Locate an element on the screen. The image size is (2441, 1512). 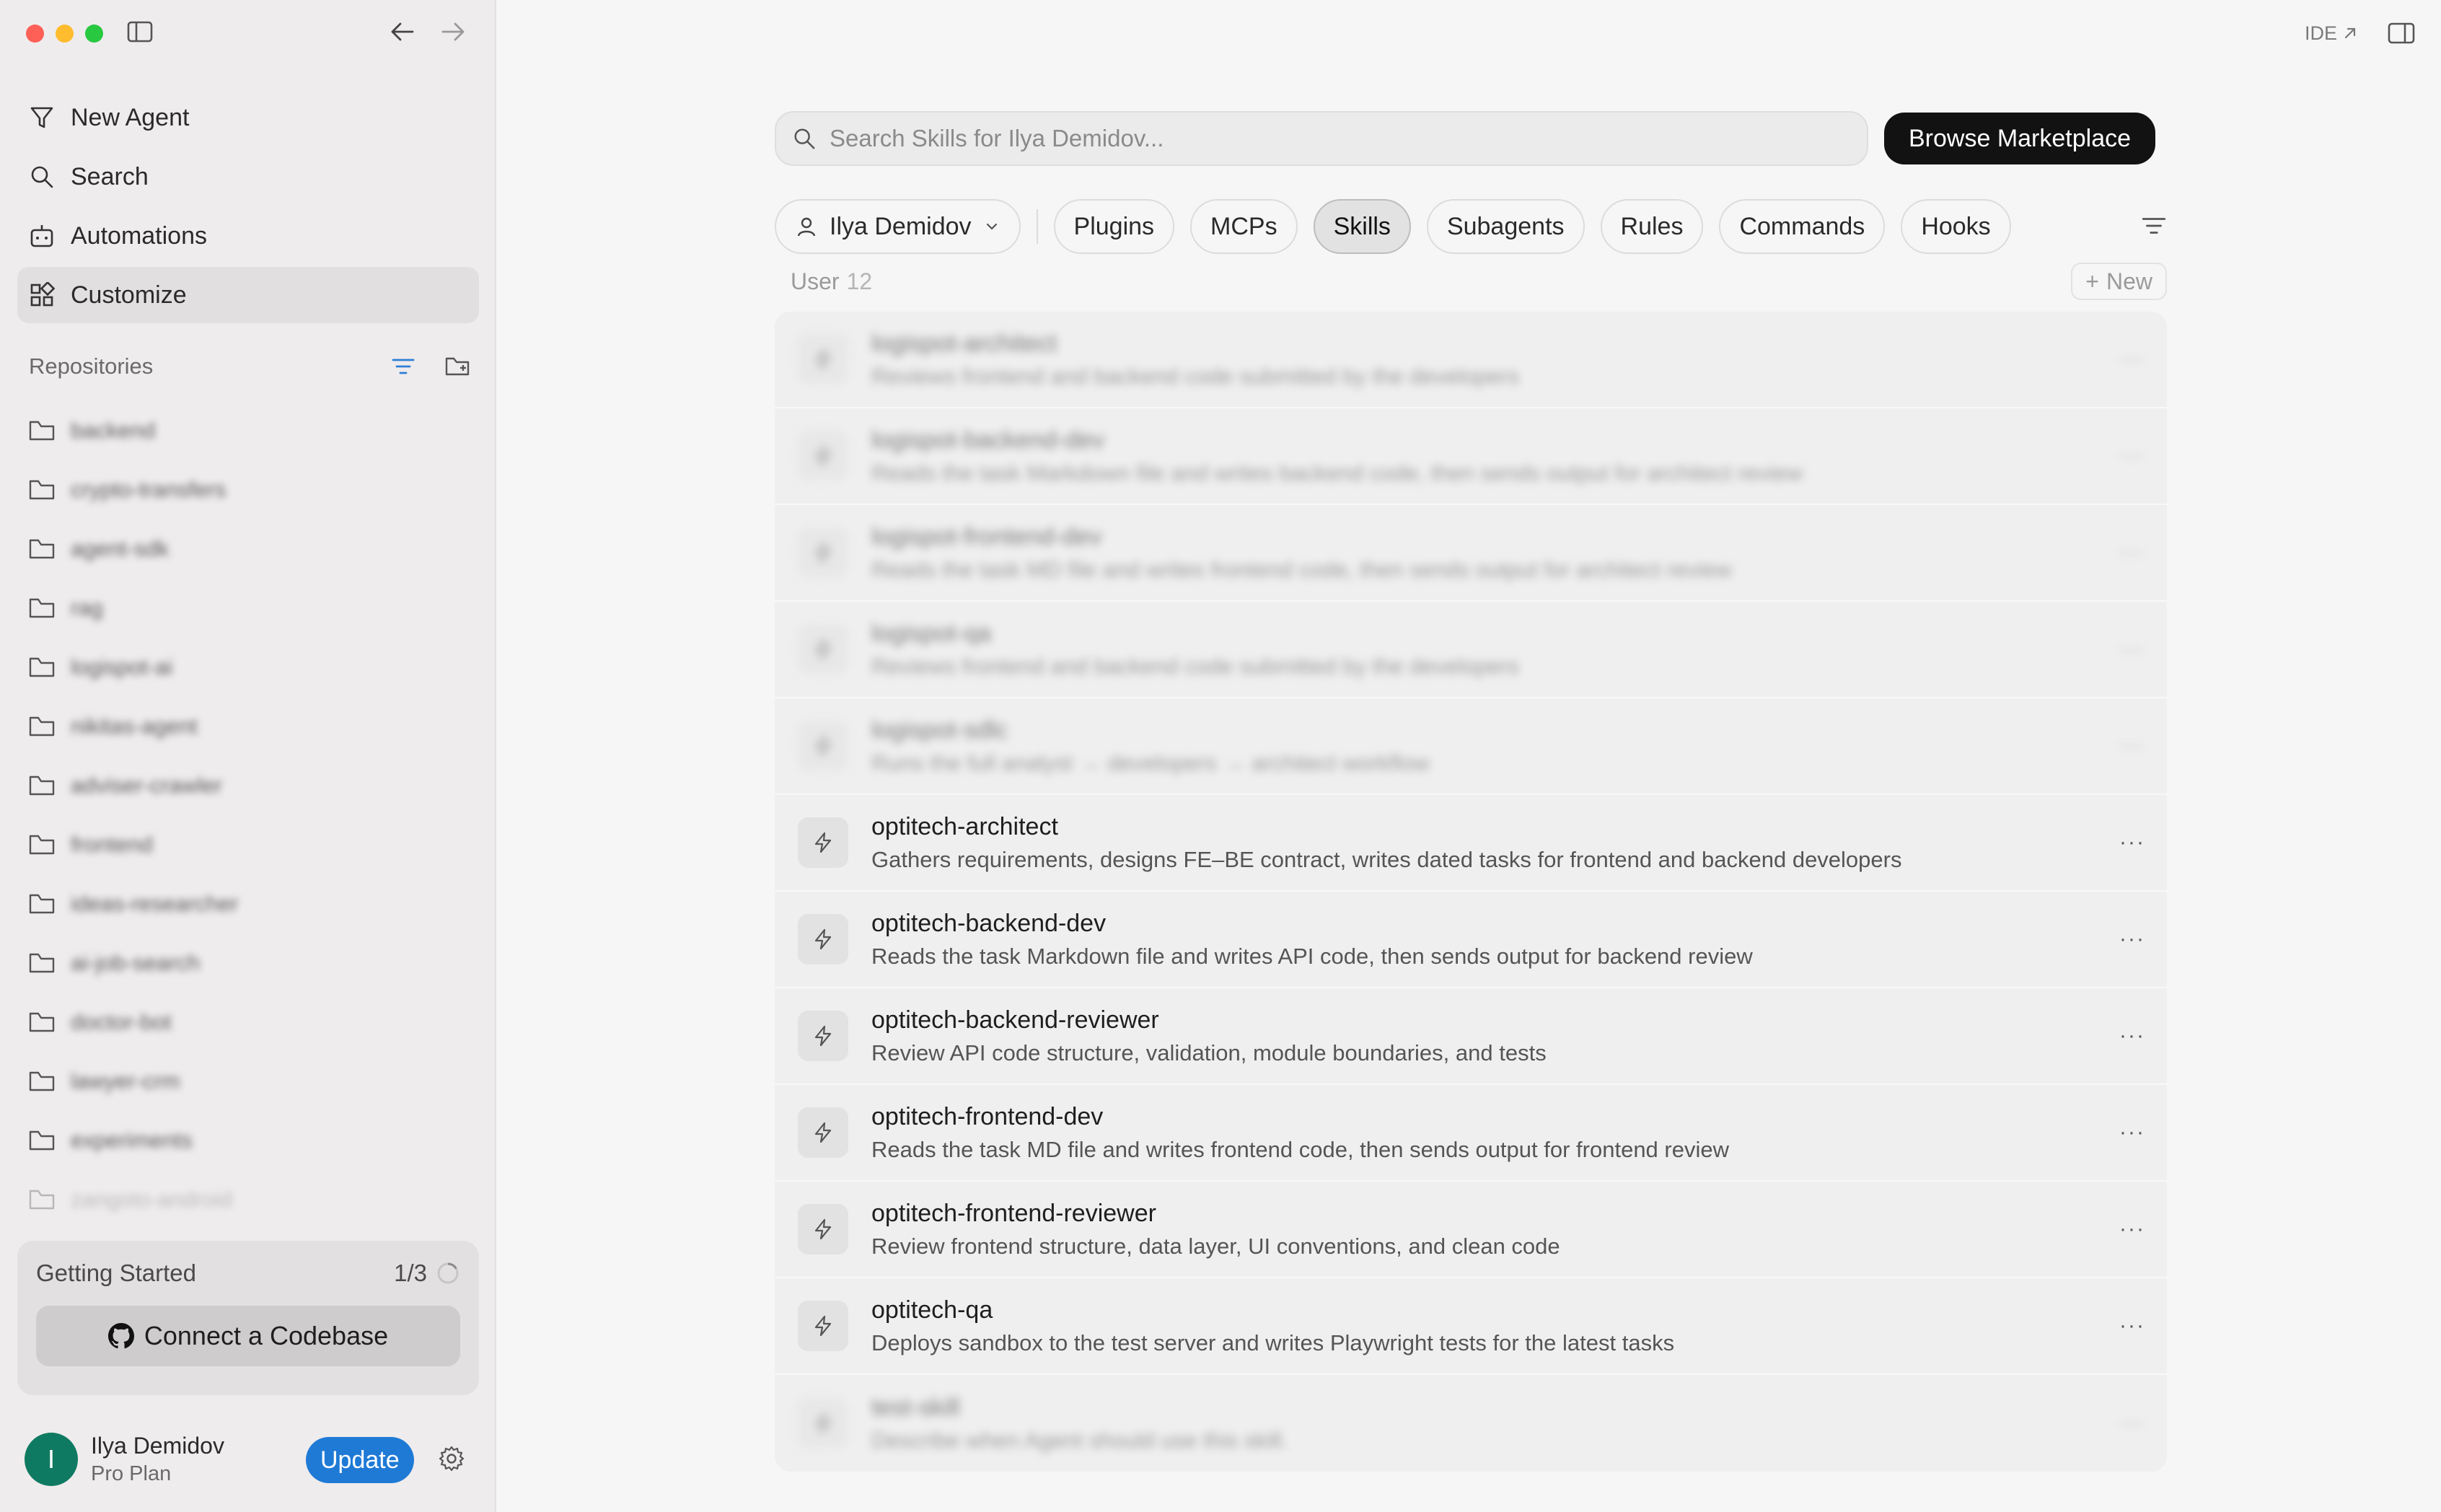
nav-customize-label: Customize is located at coordinates (129, 295).